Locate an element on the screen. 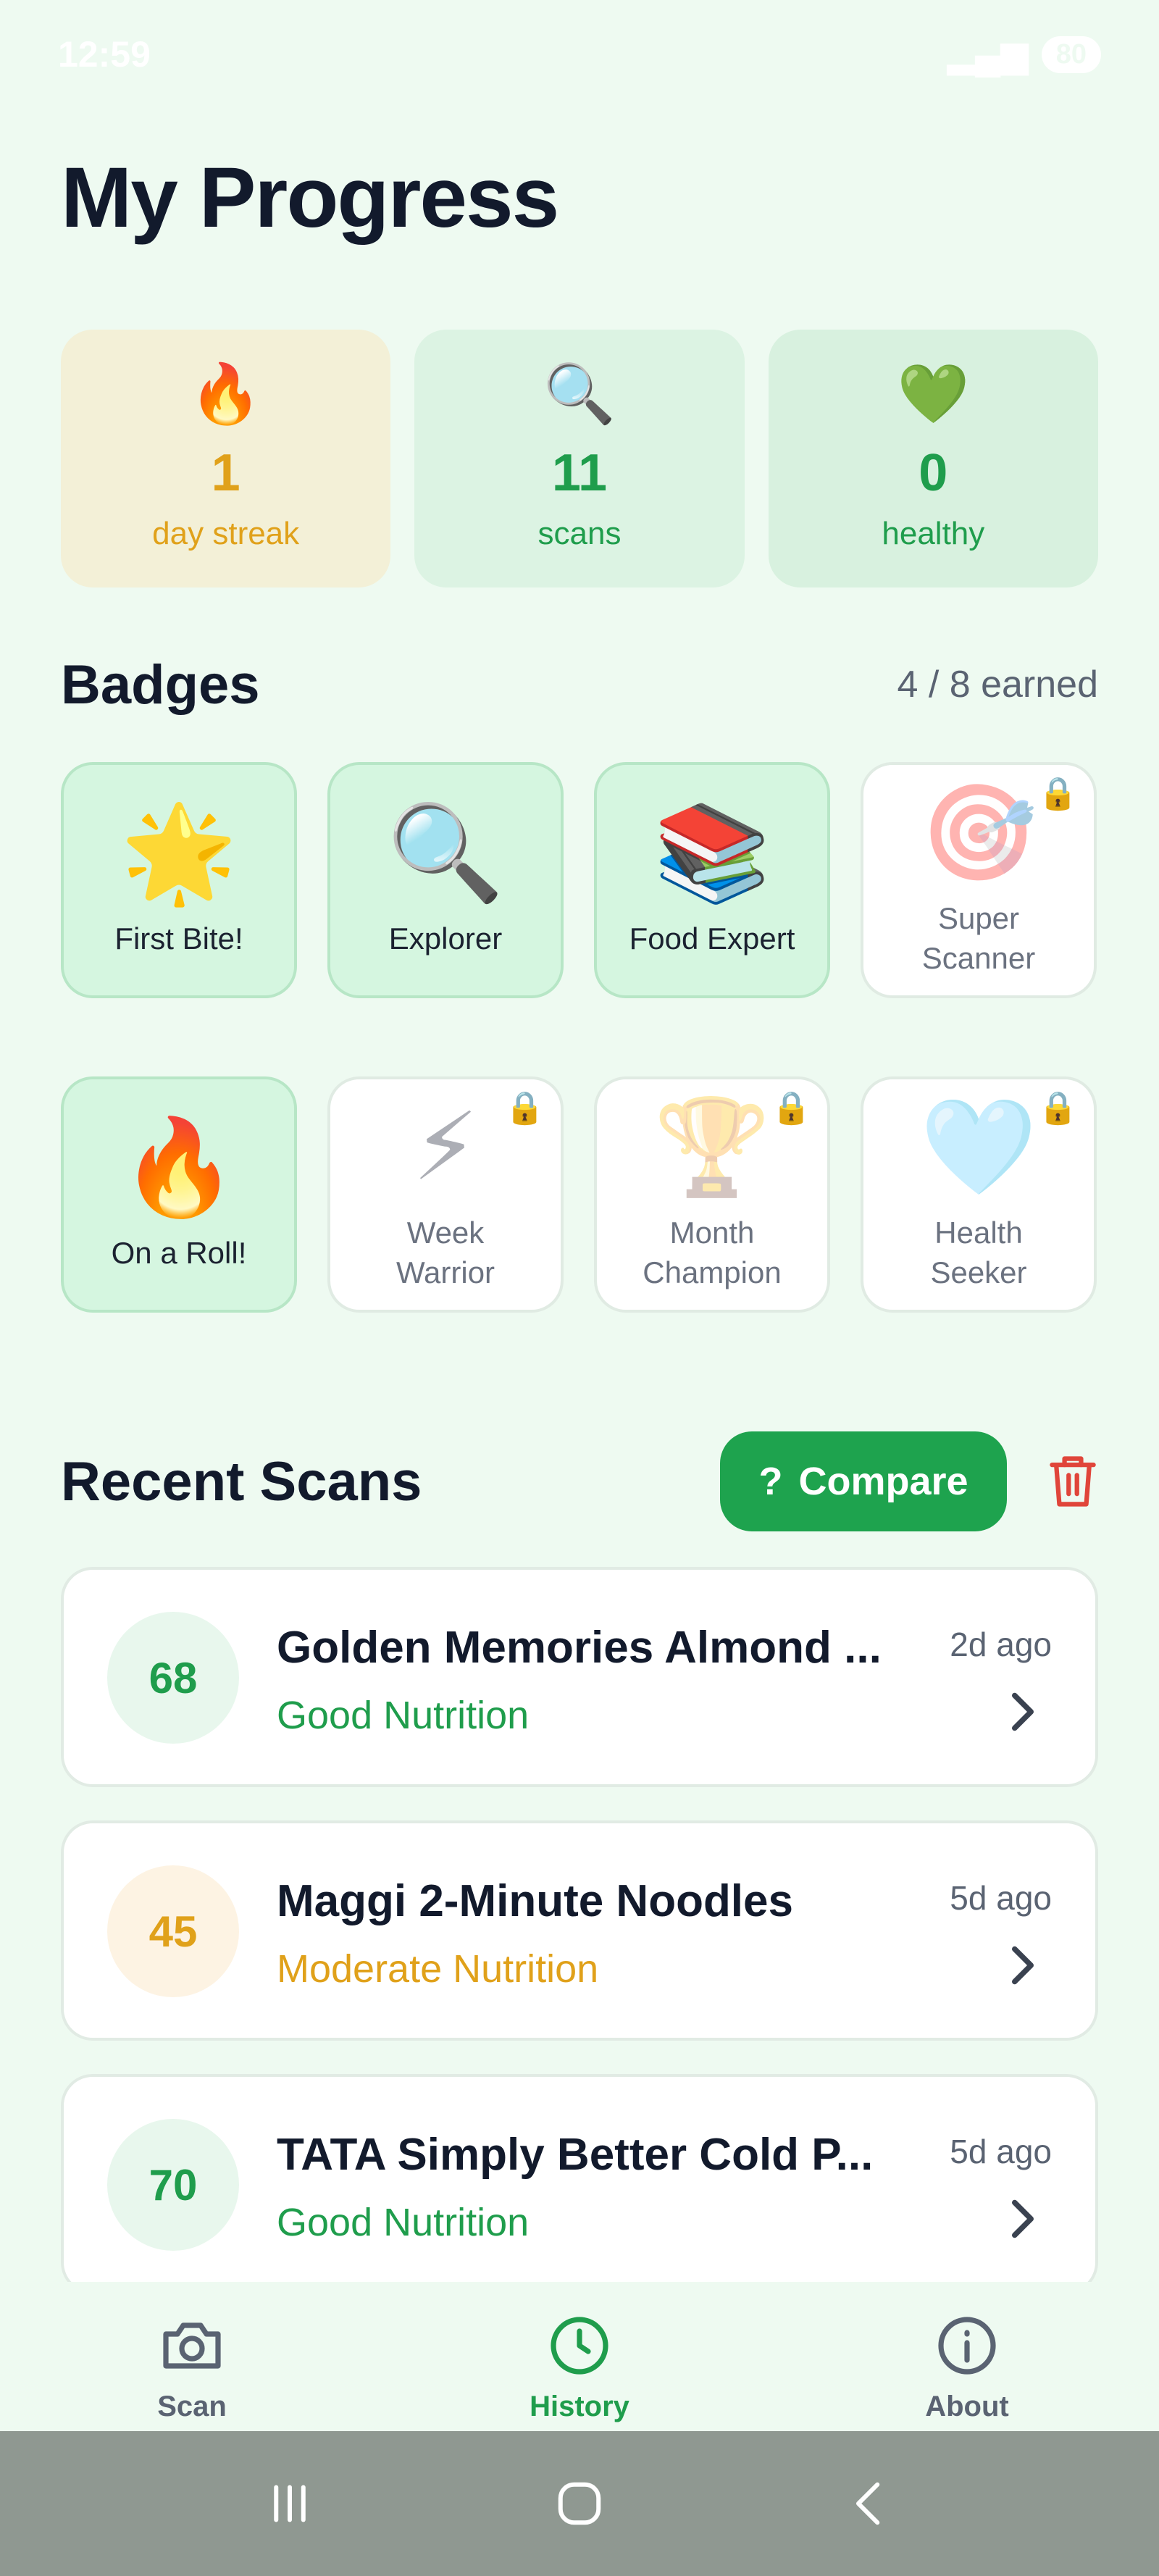  nav-history: History is located at coordinates (579, 2356).